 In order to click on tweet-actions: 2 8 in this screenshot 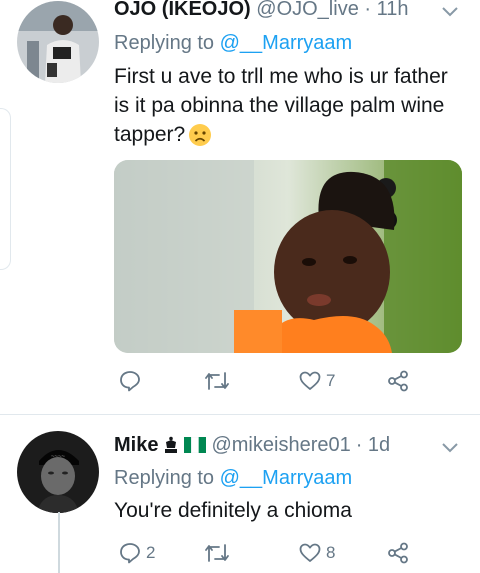, I will do `click(264, 555)`.